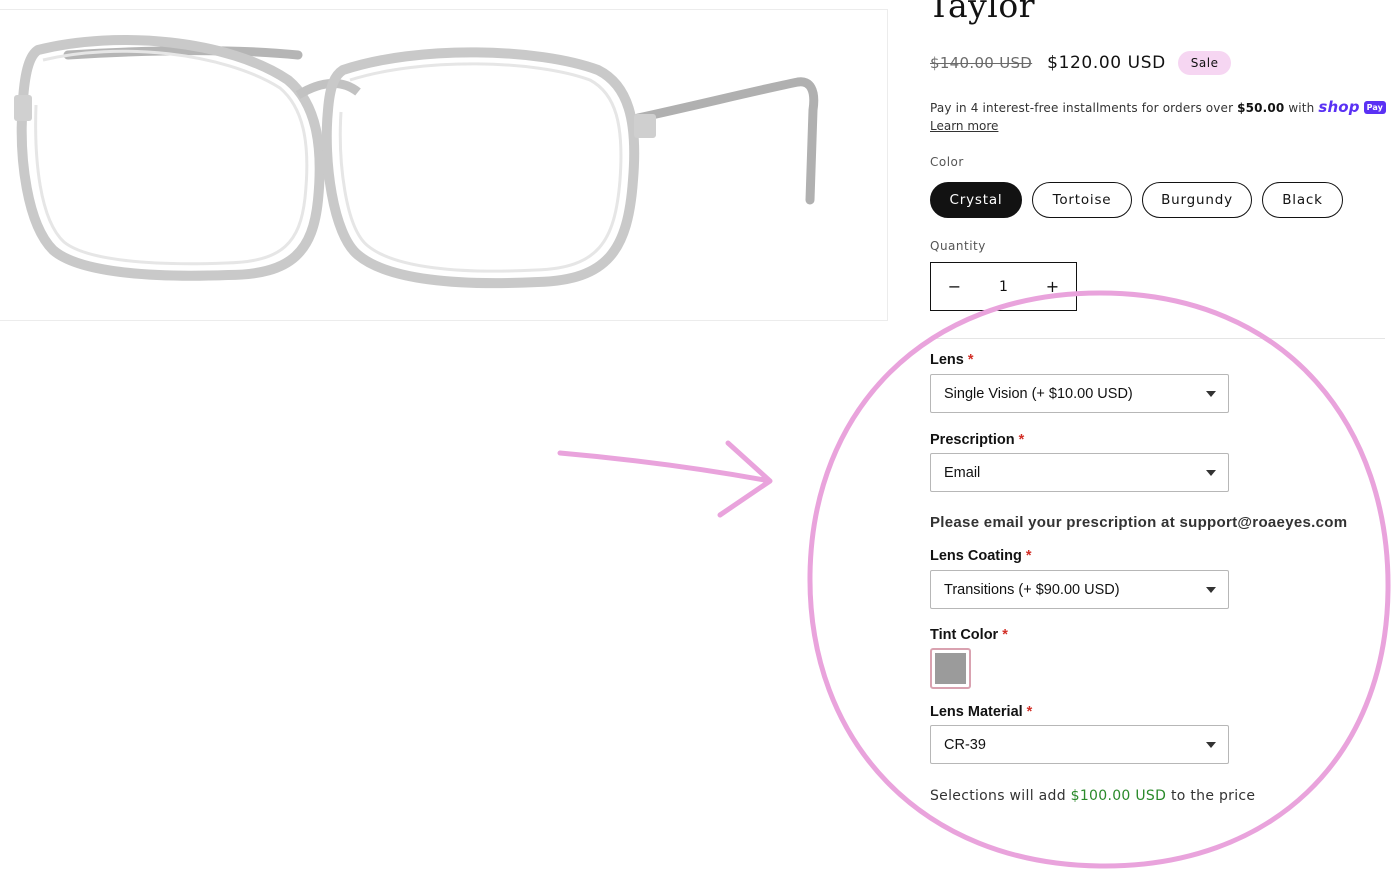  Describe the element at coordinates (1032, 589) in the screenshot. I see `lens-coating-select-value: Transitions (+ $90.00 USD)` at that location.